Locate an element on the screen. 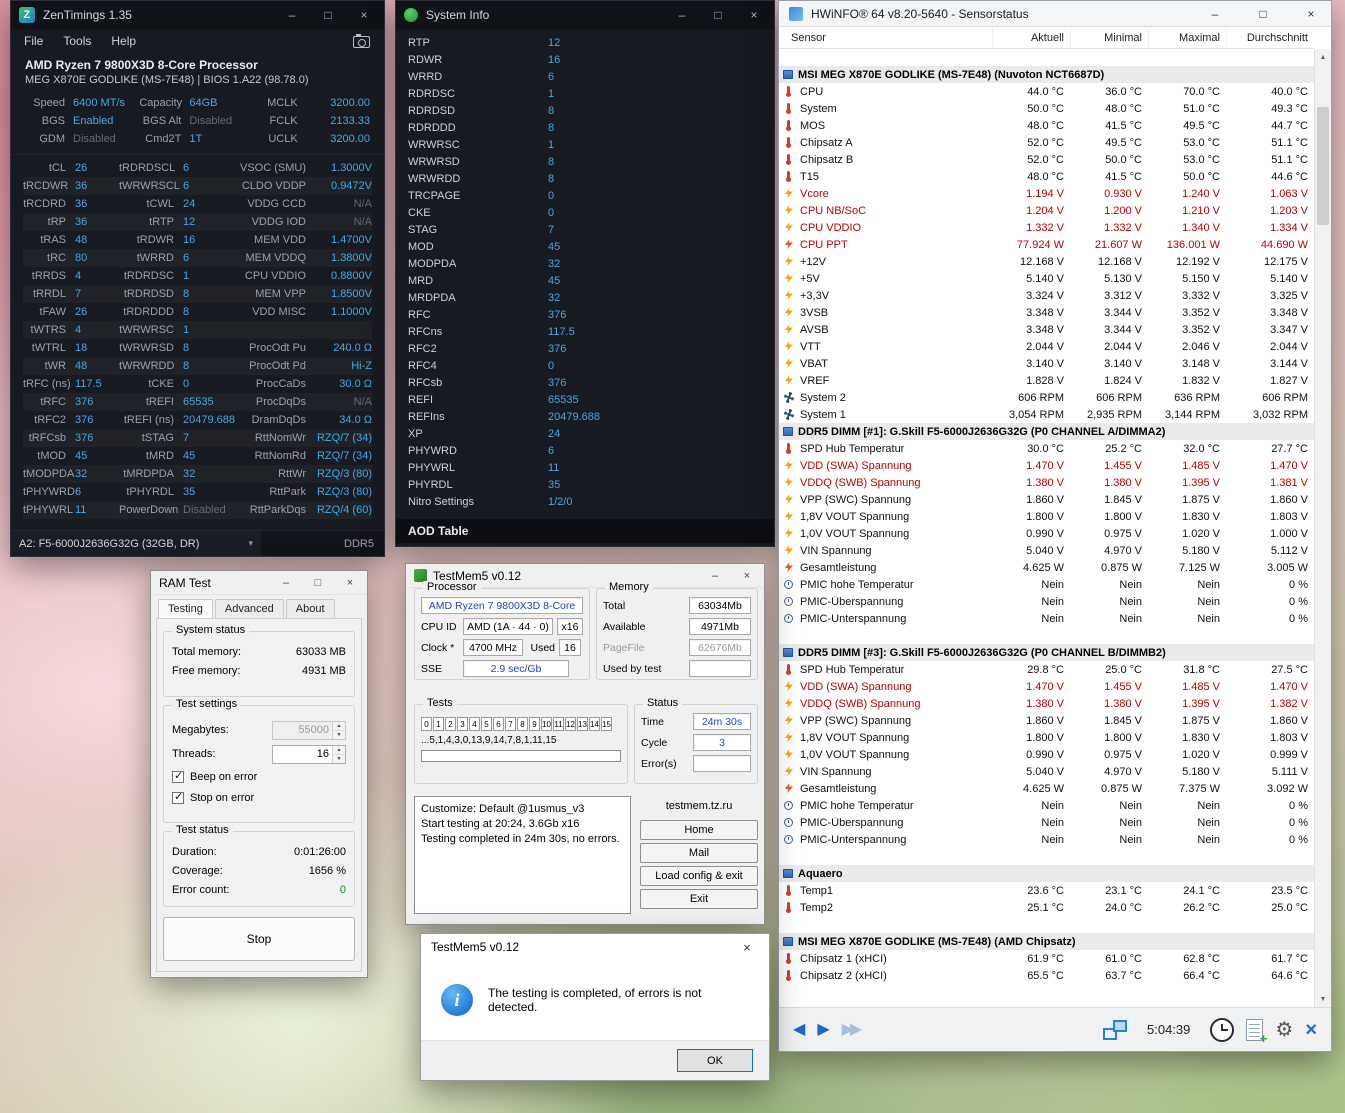  column-header-maximal: Maximal is located at coordinates (1187, 37).